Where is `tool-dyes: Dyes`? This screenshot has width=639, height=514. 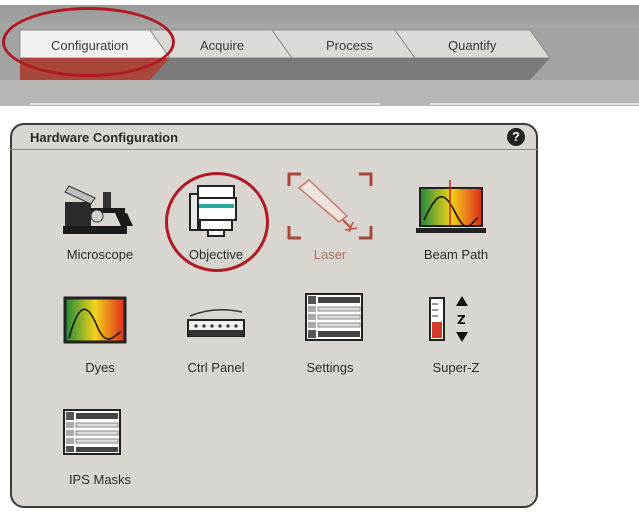 tool-dyes: Dyes is located at coordinates (100, 342).